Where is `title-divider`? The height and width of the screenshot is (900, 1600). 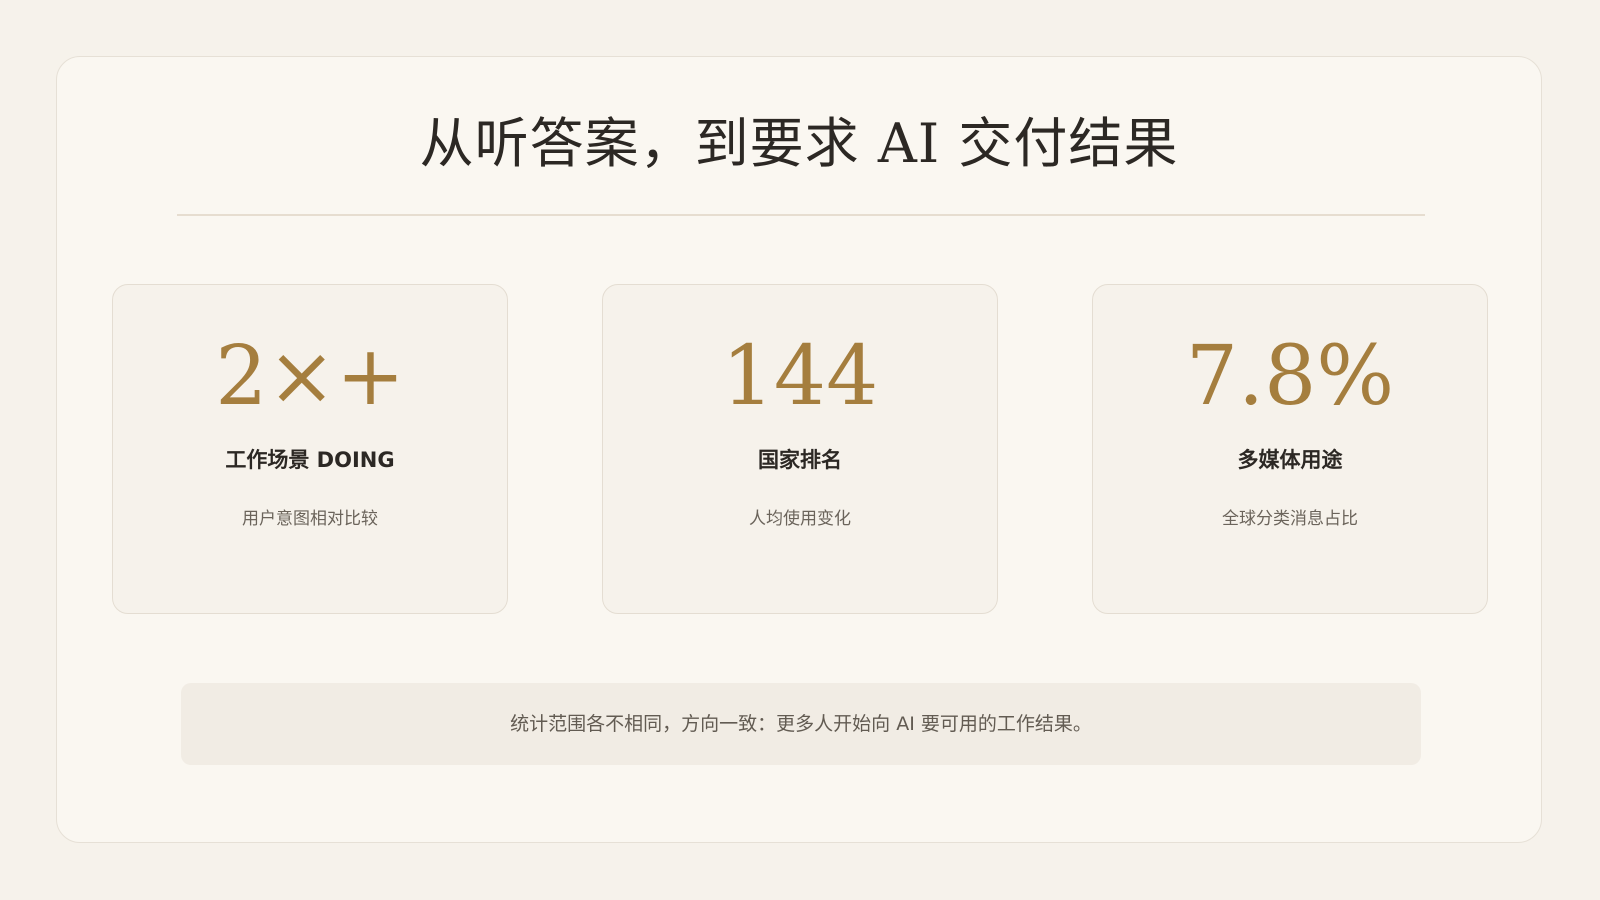 title-divider is located at coordinates (801, 215).